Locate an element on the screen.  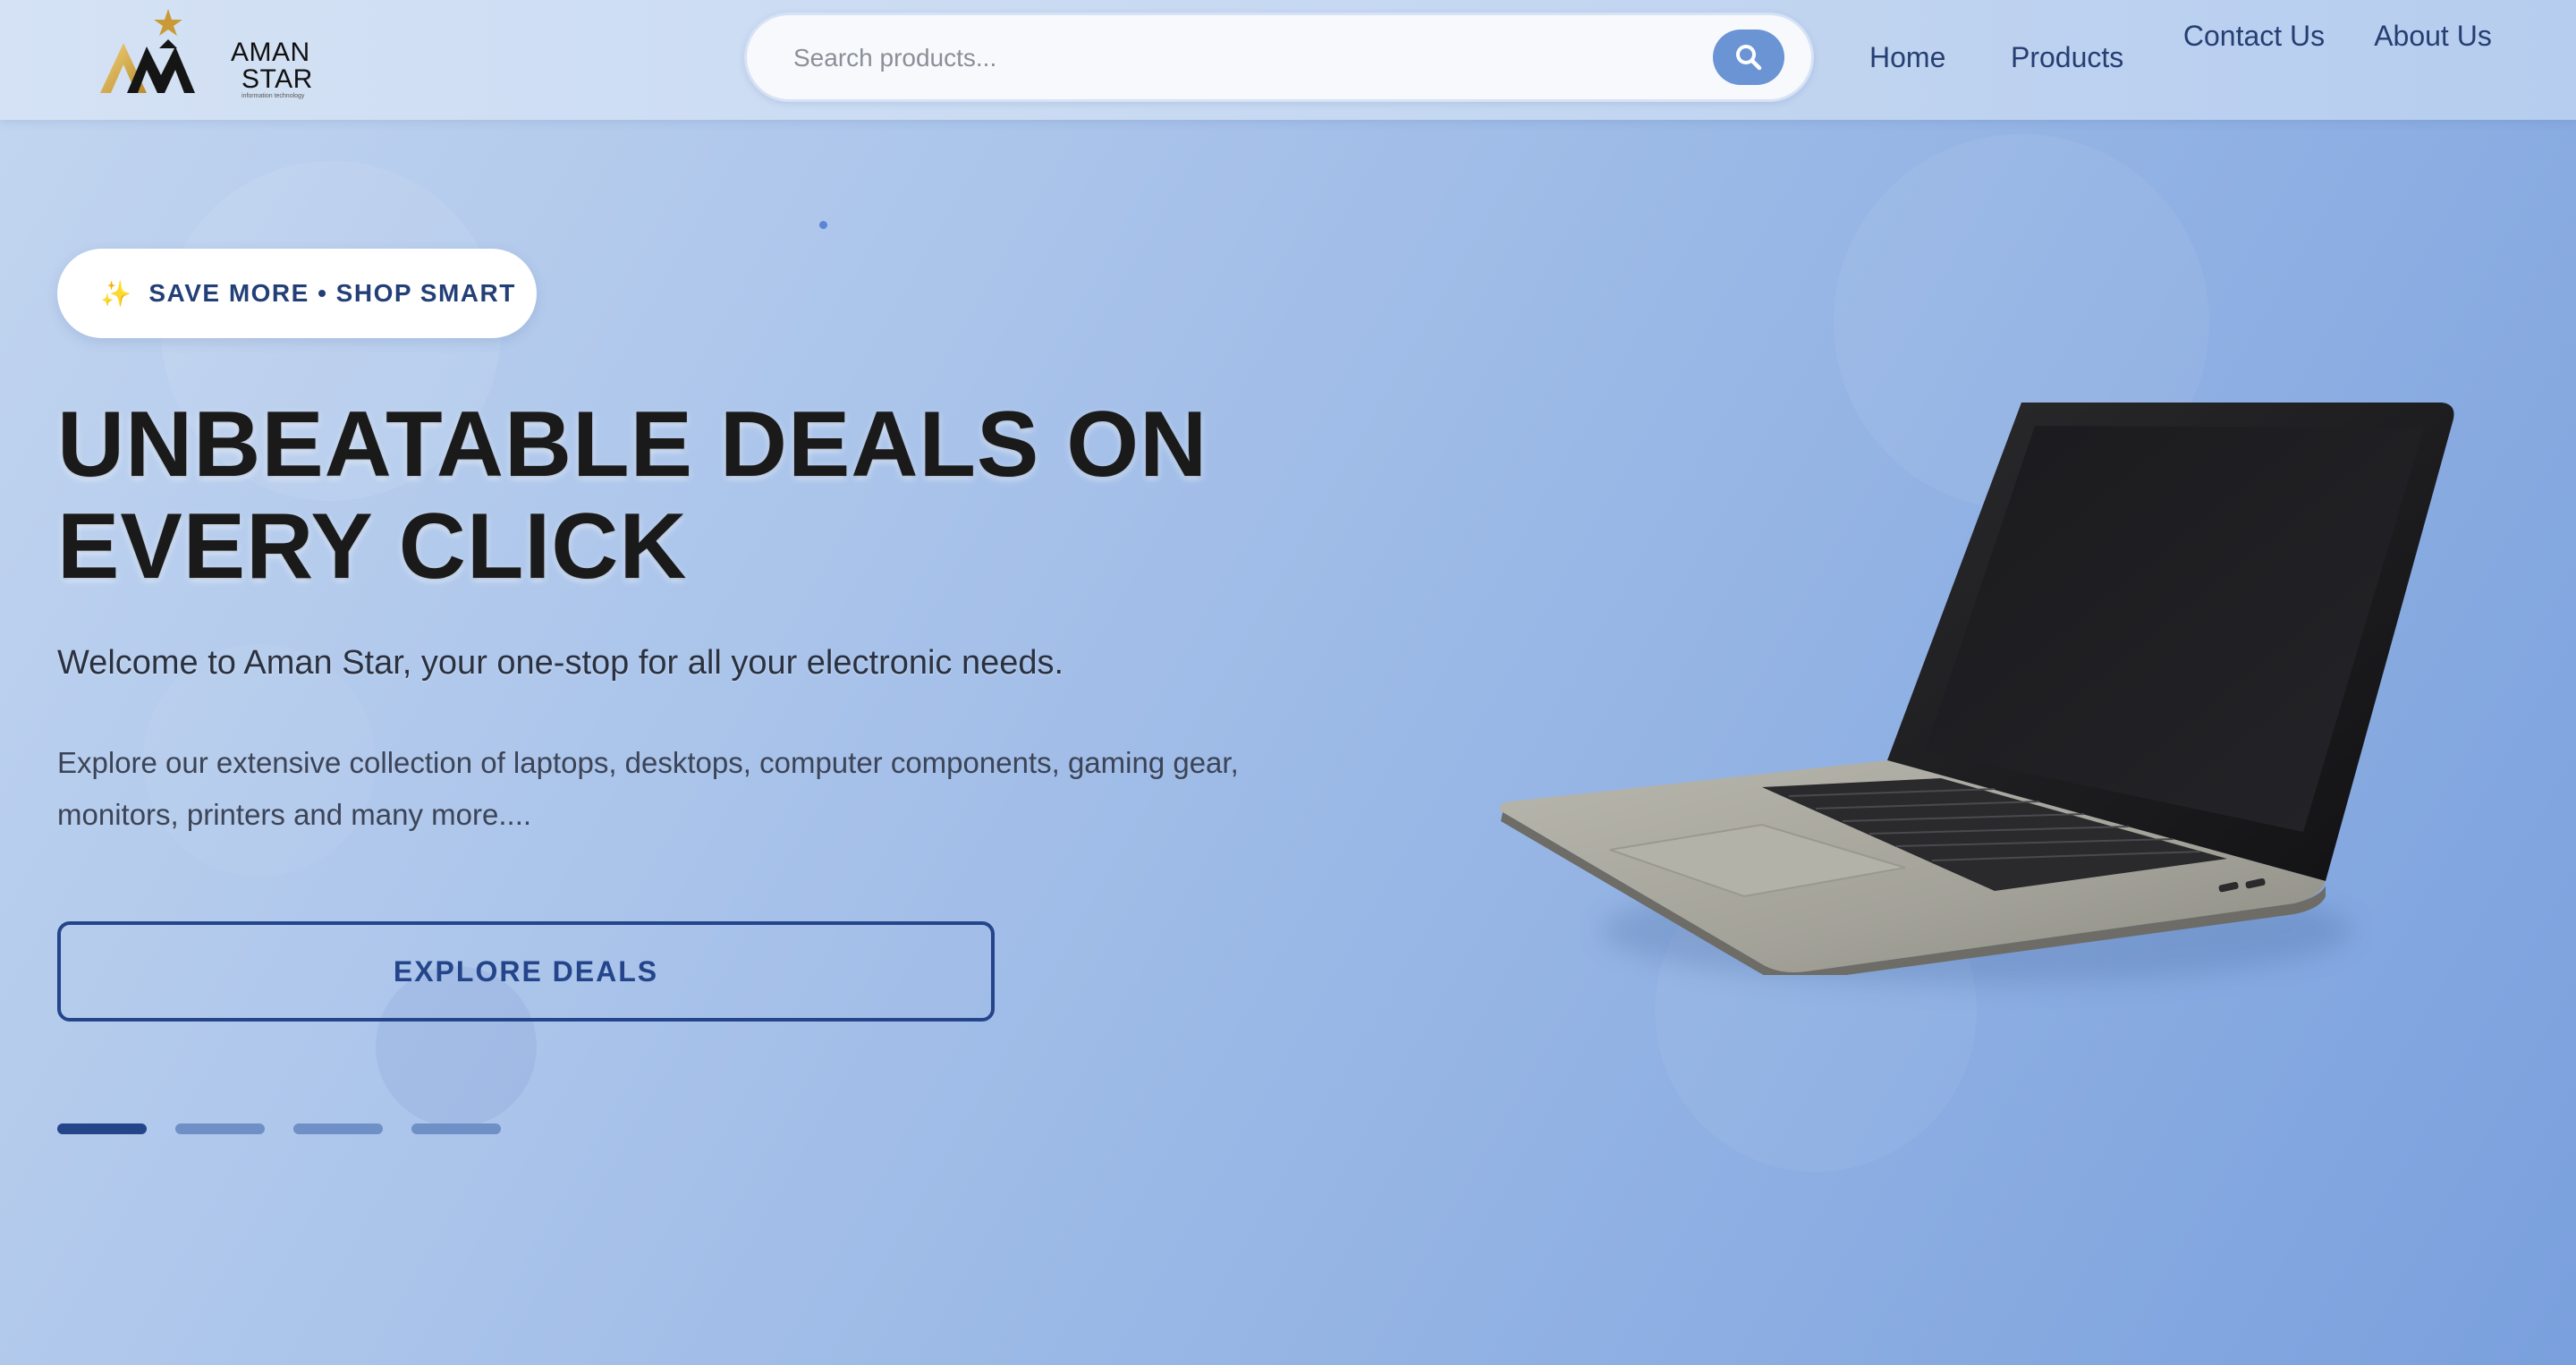
hero-headline-line2: EVERY CLICK is located at coordinates (372, 546).